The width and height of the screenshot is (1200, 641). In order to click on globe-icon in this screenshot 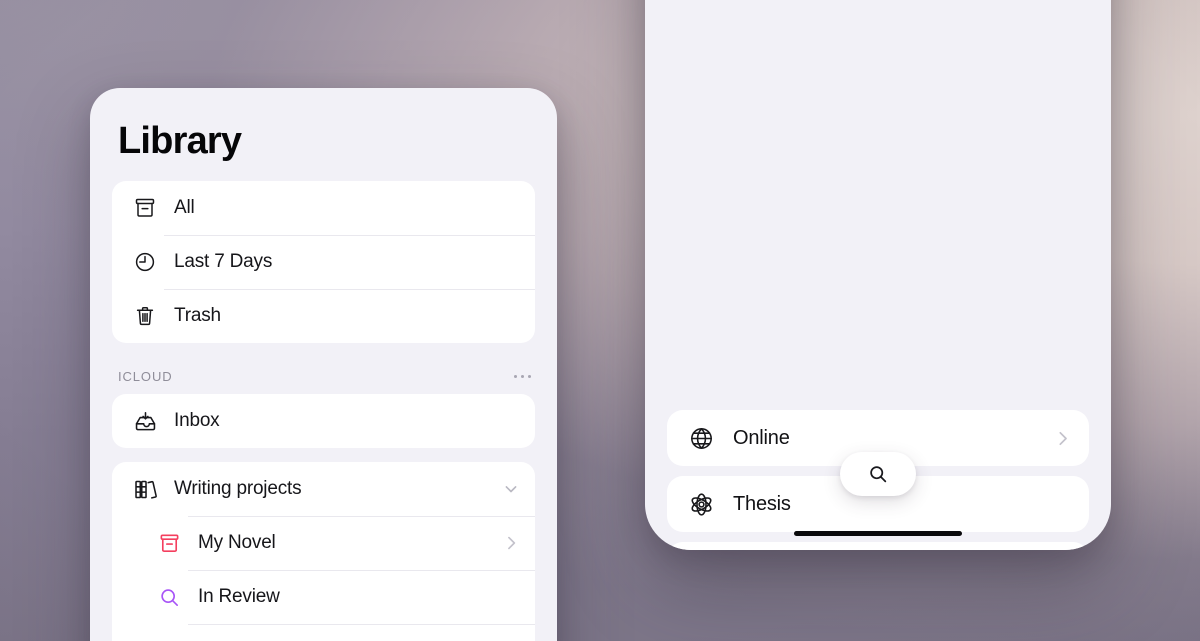, I will do `click(701, 438)`.